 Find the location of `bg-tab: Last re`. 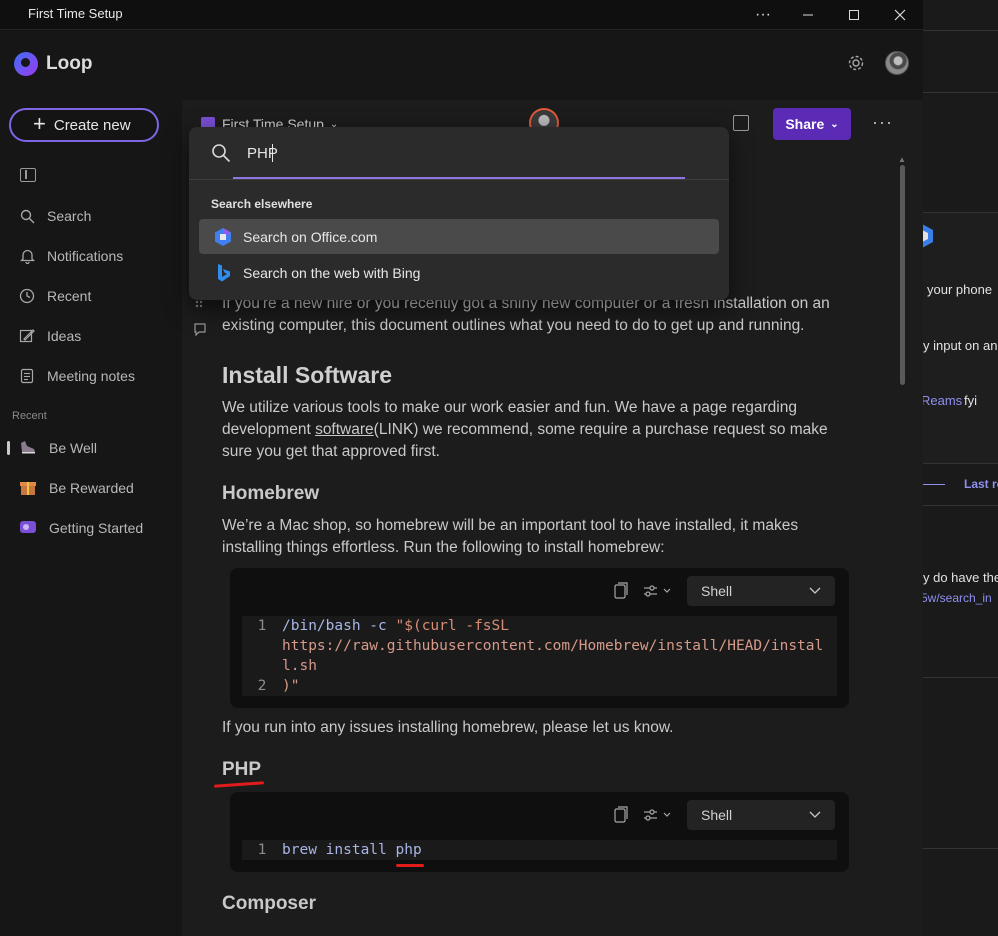

bg-tab: Last re is located at coordinates (981, 484).